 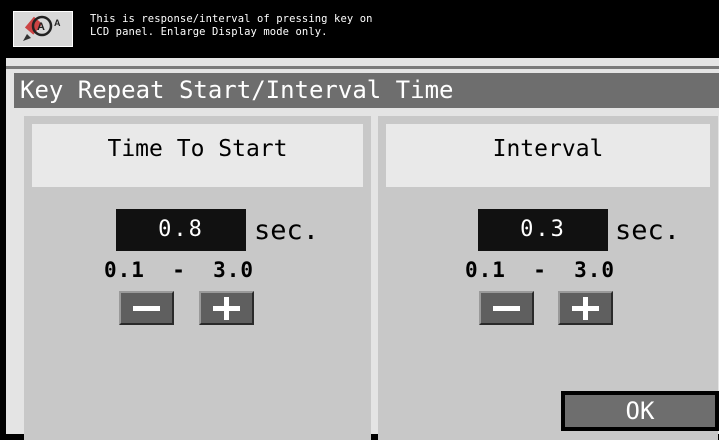 I want to click on time-to-start-range: 0.1 - 3.0, so click(x=179, y=270).